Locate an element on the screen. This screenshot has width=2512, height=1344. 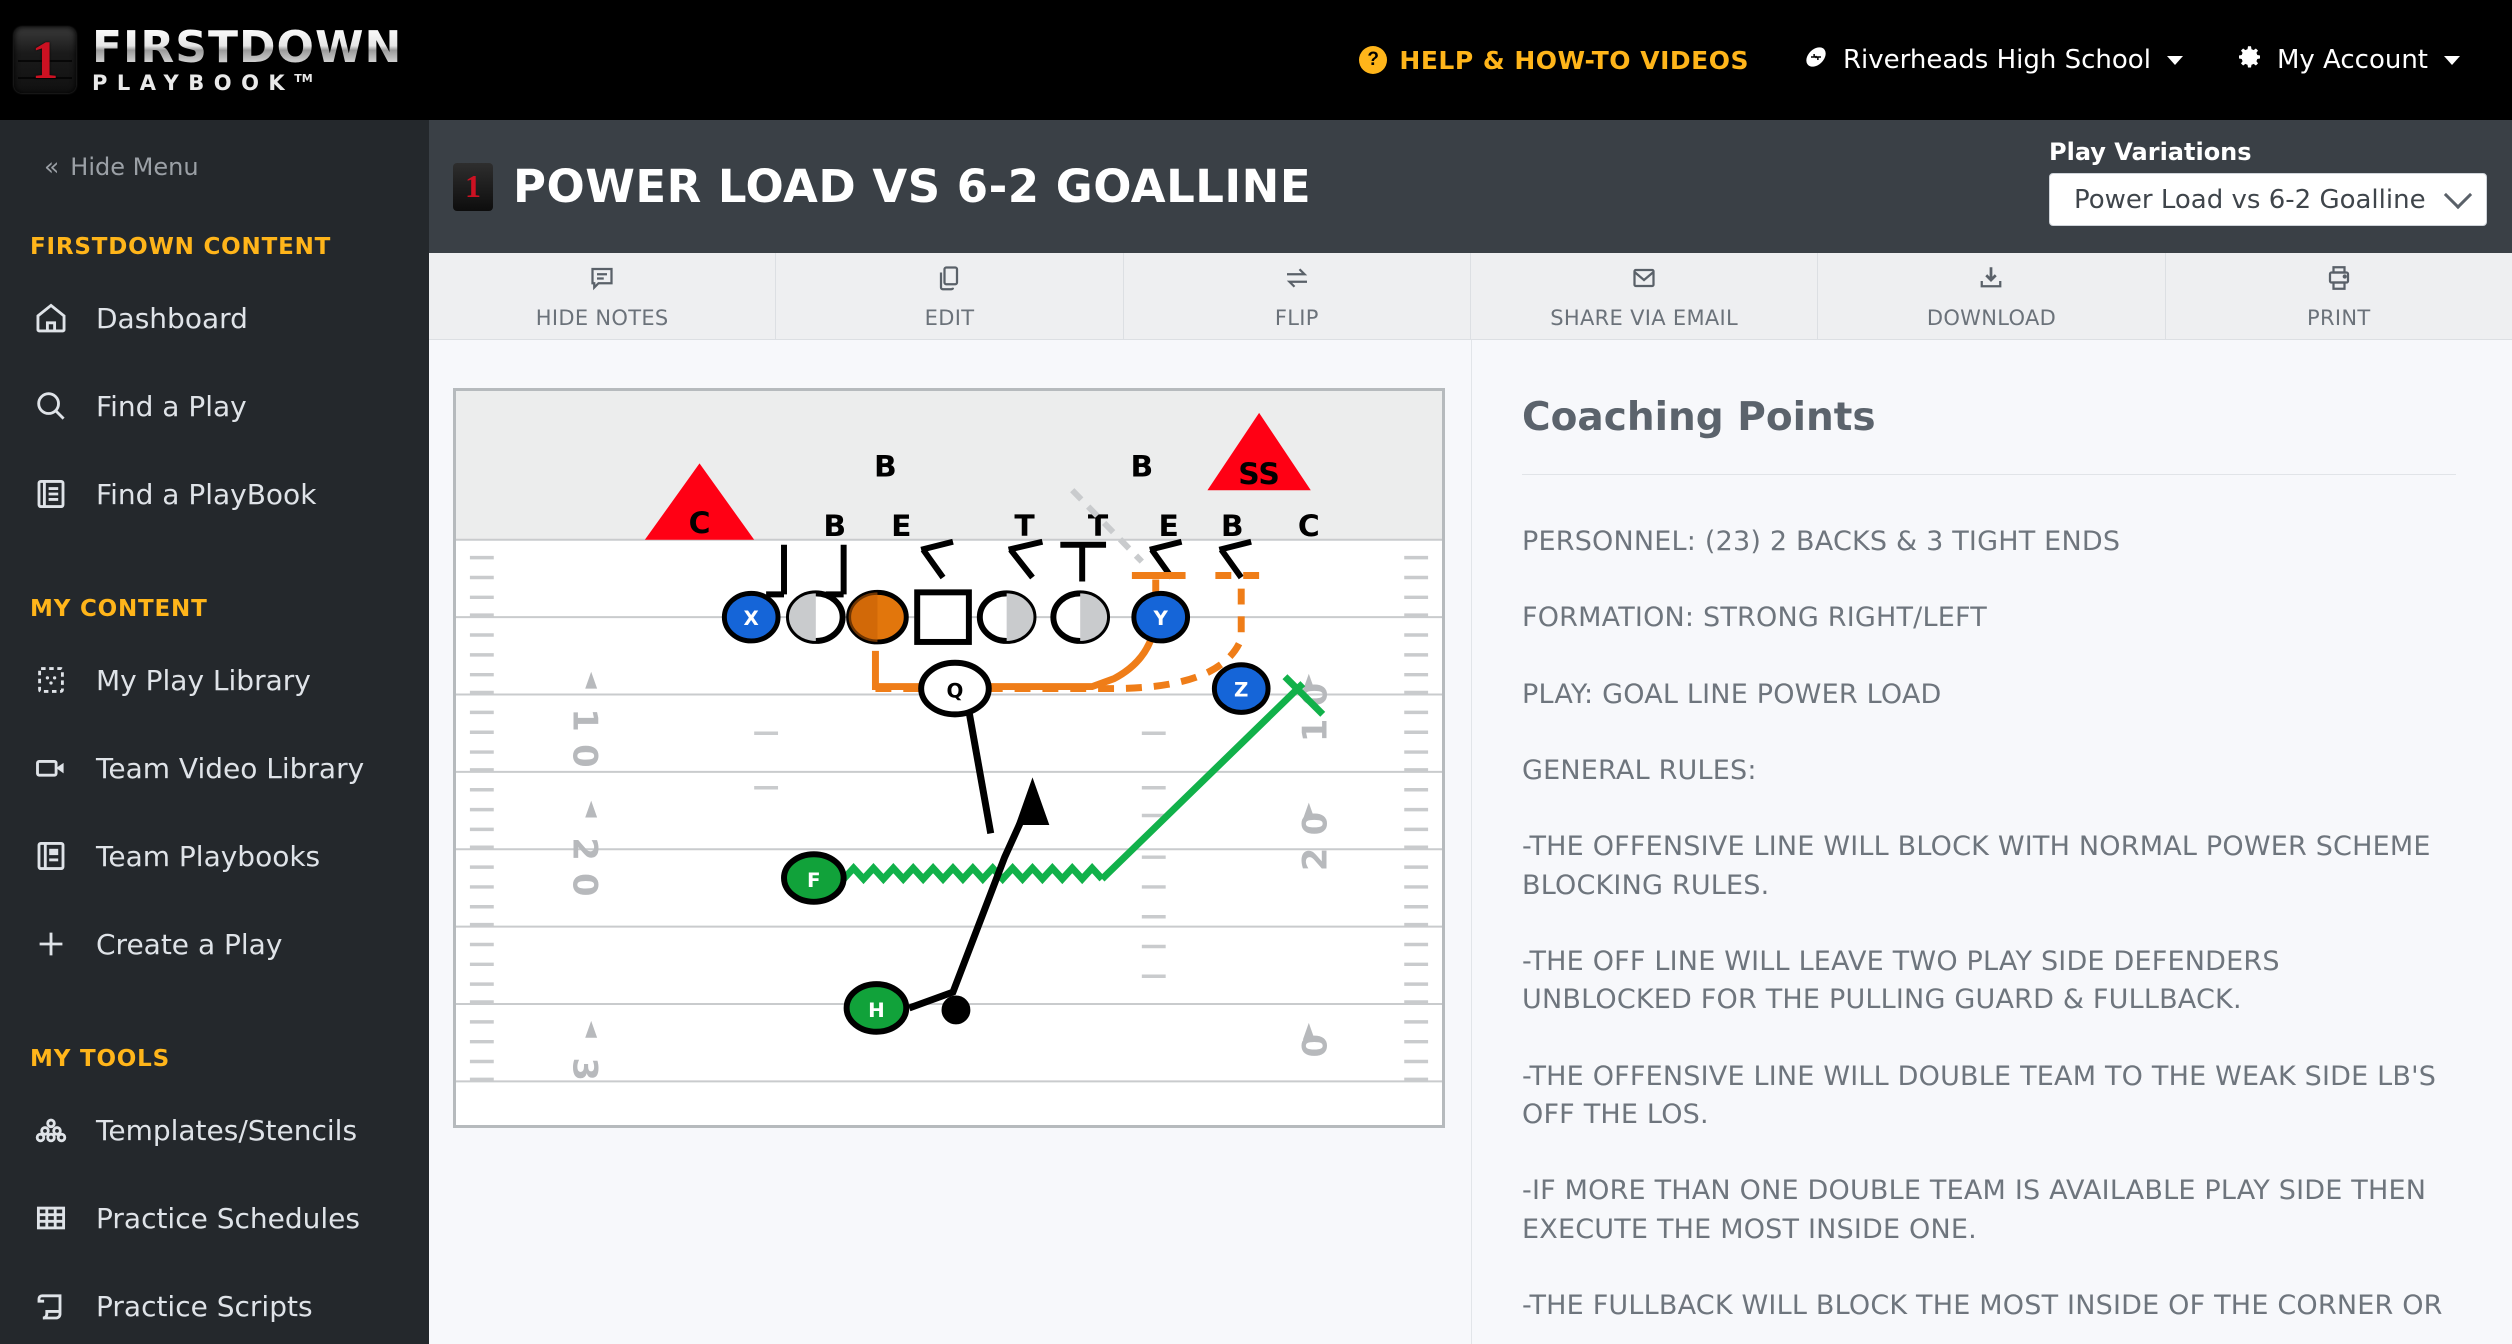
offense-player-guard-orange is located at coordinates (877, 617).